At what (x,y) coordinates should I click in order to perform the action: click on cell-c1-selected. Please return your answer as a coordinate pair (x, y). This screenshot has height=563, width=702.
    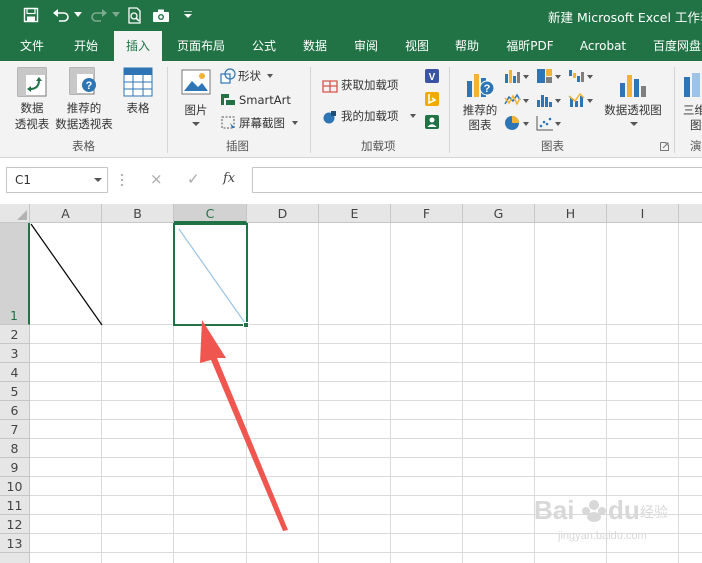
    Looking at the image, I should click on (210, 274).